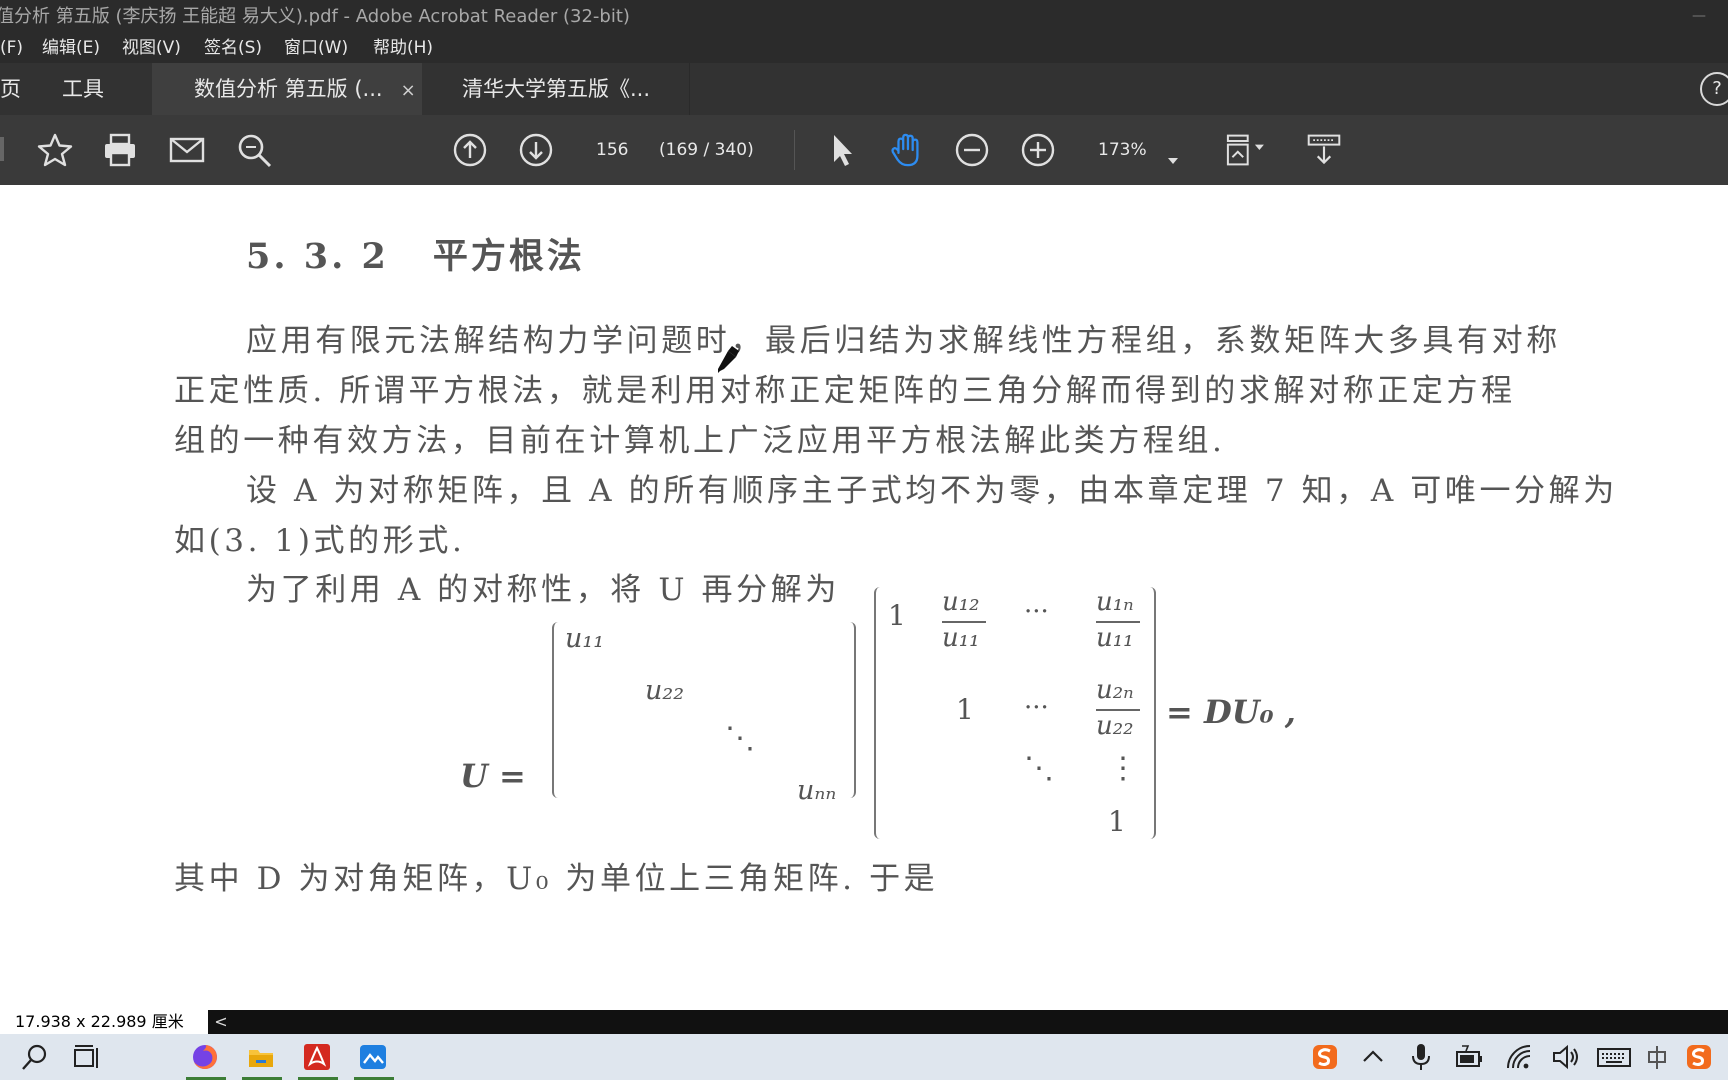 This screenshot has width=1728, height=1080. I want to click on paragraph-1-line-1: 应用有限元法解结构力学问题时，最后归结为求解线性方程组，系数矩阵大多具有对称, so click(903, 341).